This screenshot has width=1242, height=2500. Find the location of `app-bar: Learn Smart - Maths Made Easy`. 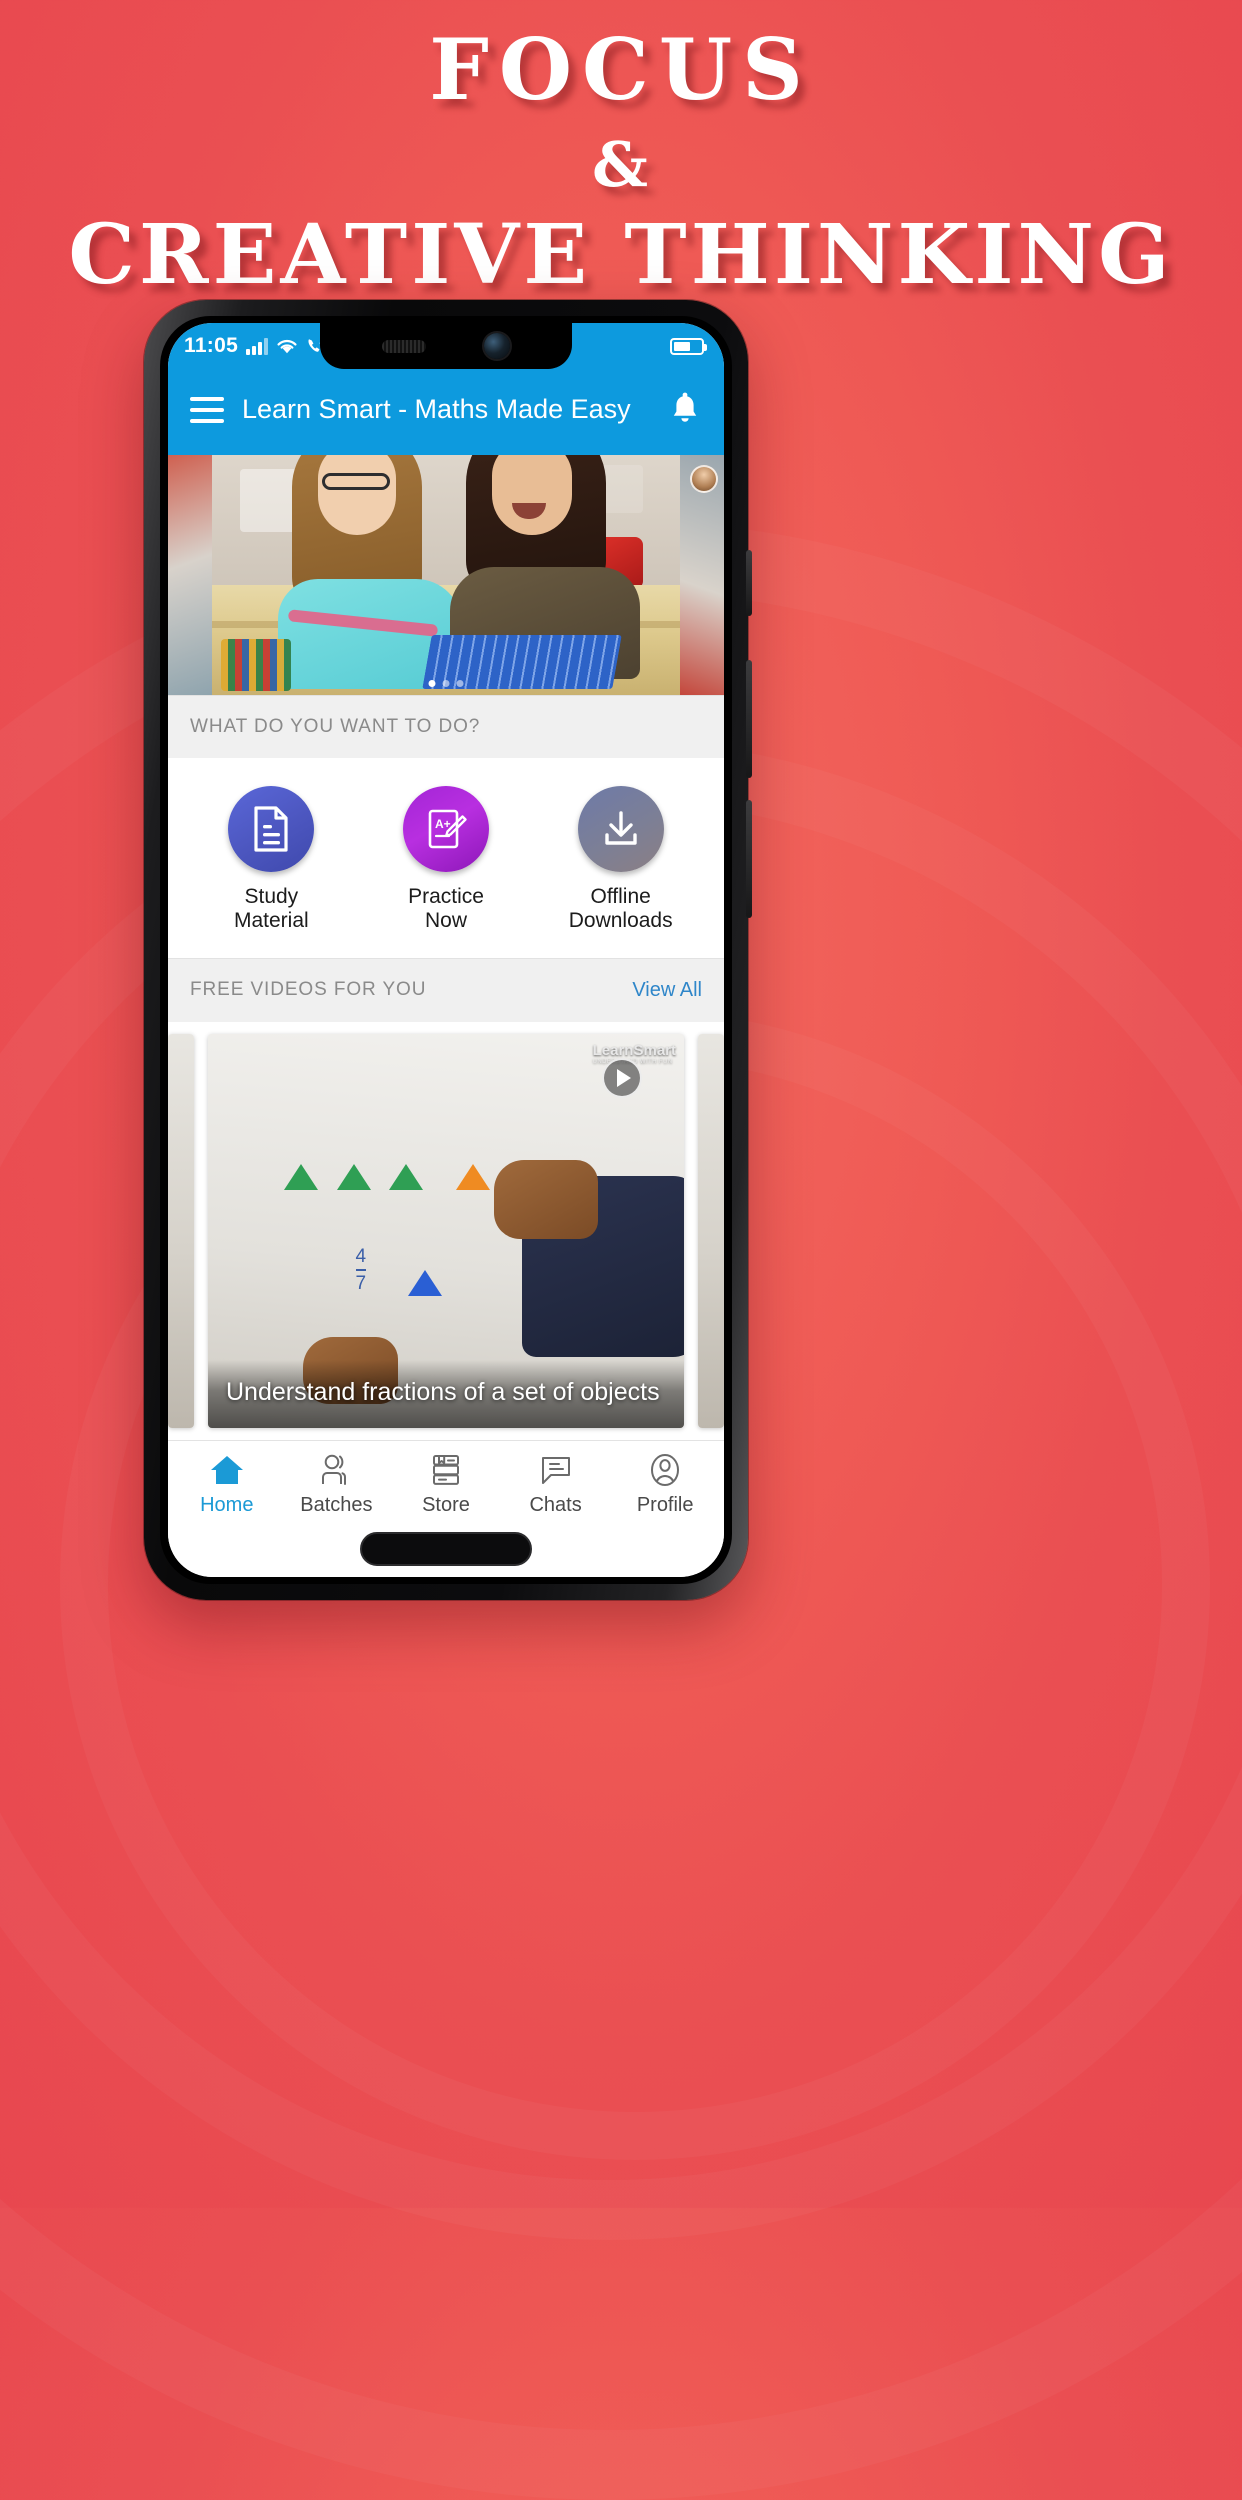

app-bar: Learn Smart - Maths Made Easy is located at coordinates (446, 412).